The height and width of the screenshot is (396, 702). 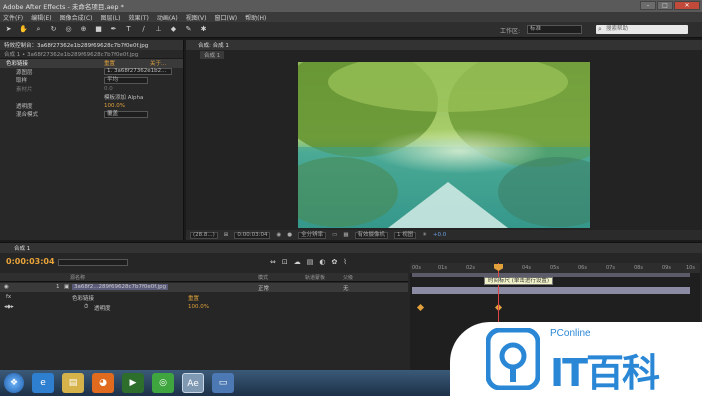 I want to click on timecode-display: 0:00:03:04, so click(x=252, y=235).